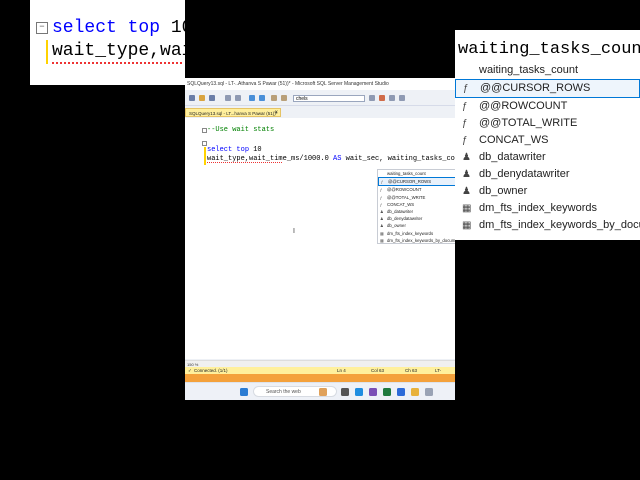  I want to click on background-code-line-2: wait_type,wait, so click(118, 51).